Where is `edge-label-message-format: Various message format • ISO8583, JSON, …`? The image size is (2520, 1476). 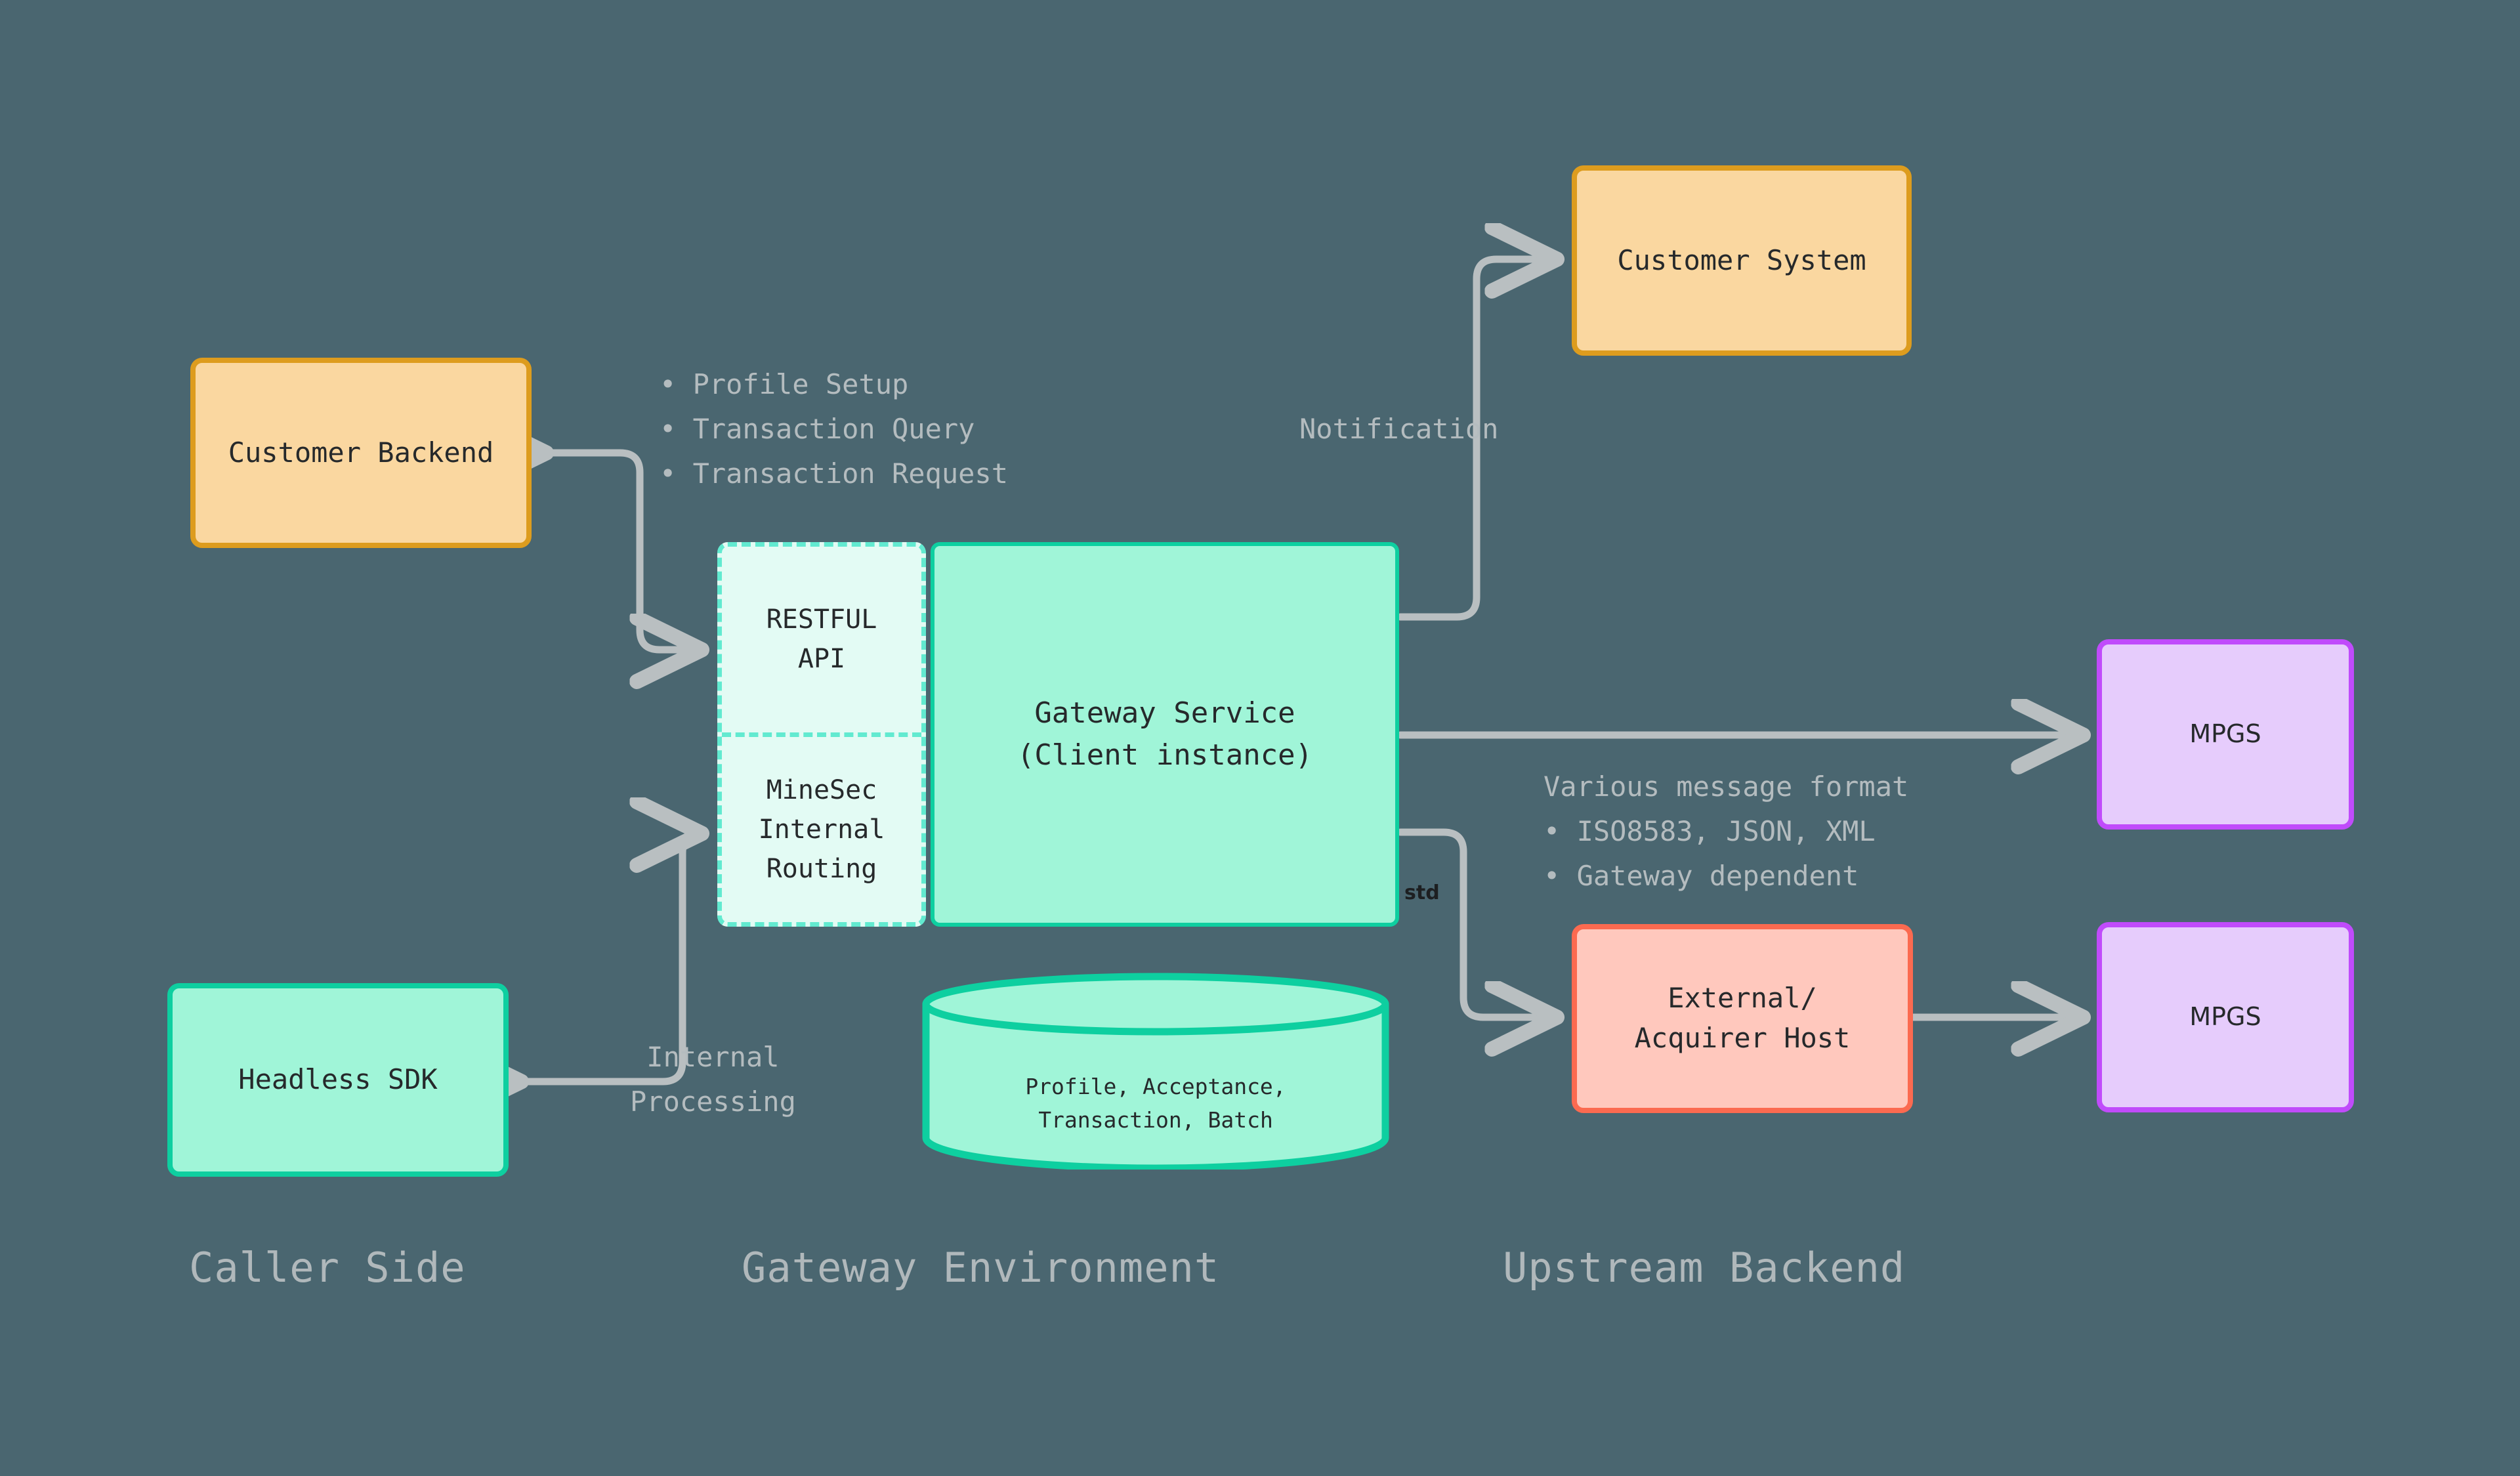
edge-label-message-format: Various message format • ISO8583, JSON, … is located at coordinates (1726, 831).